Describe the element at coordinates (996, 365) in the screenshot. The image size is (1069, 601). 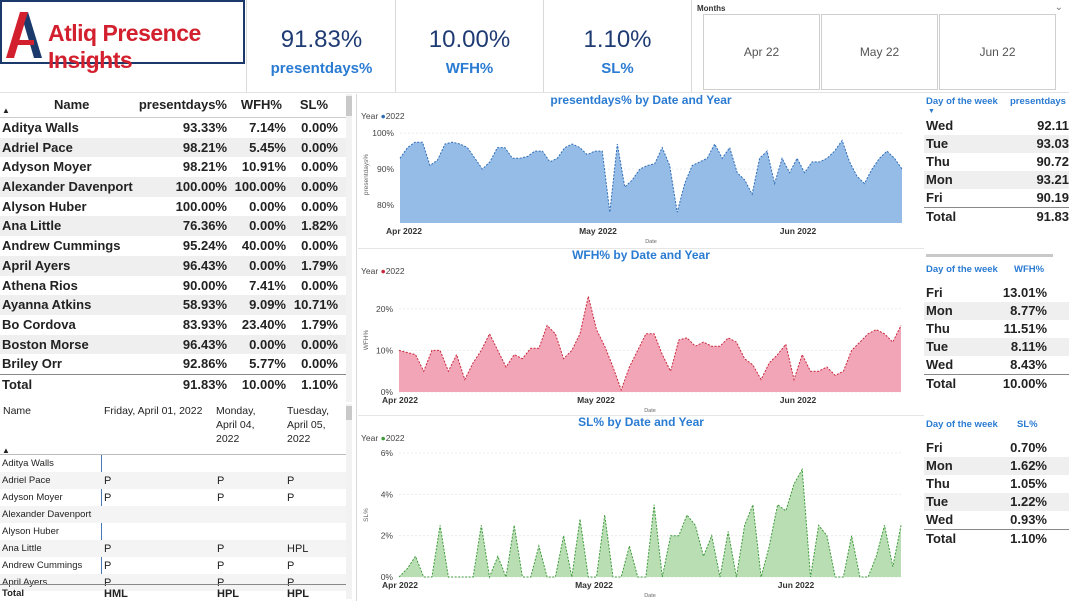
I see `dow-row: Wed 8.43%` at that location.